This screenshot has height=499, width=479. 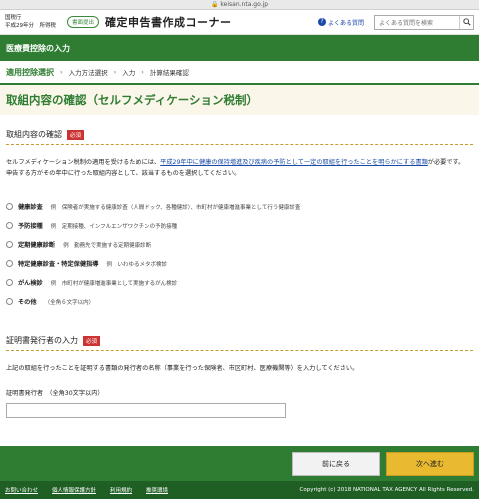 What do you see at coordinates (239, 48) in the screenshot?
I see `section-bar: 医療費控除の入力` at bounding box center [239, 48].